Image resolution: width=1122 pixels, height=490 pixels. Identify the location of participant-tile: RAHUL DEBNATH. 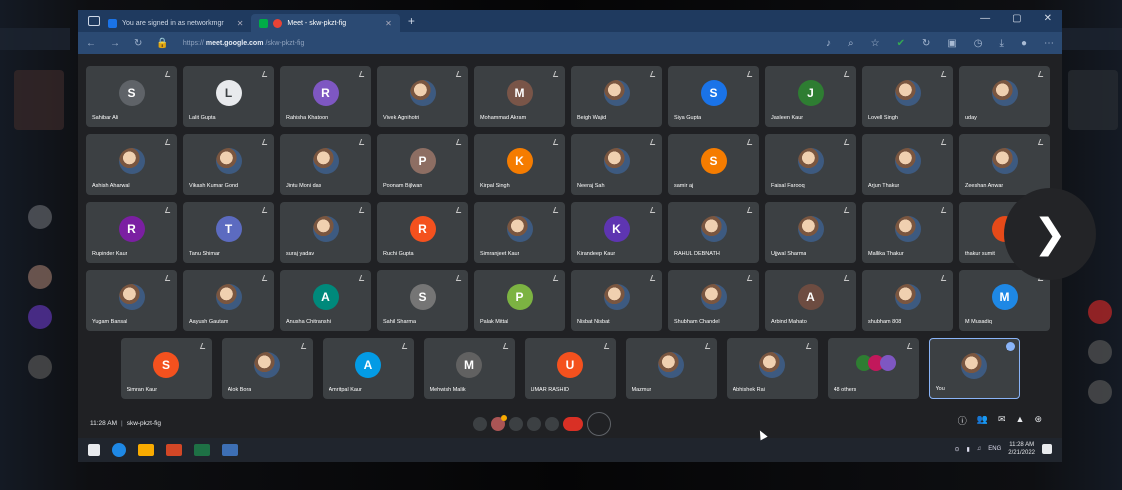
(713, 232).